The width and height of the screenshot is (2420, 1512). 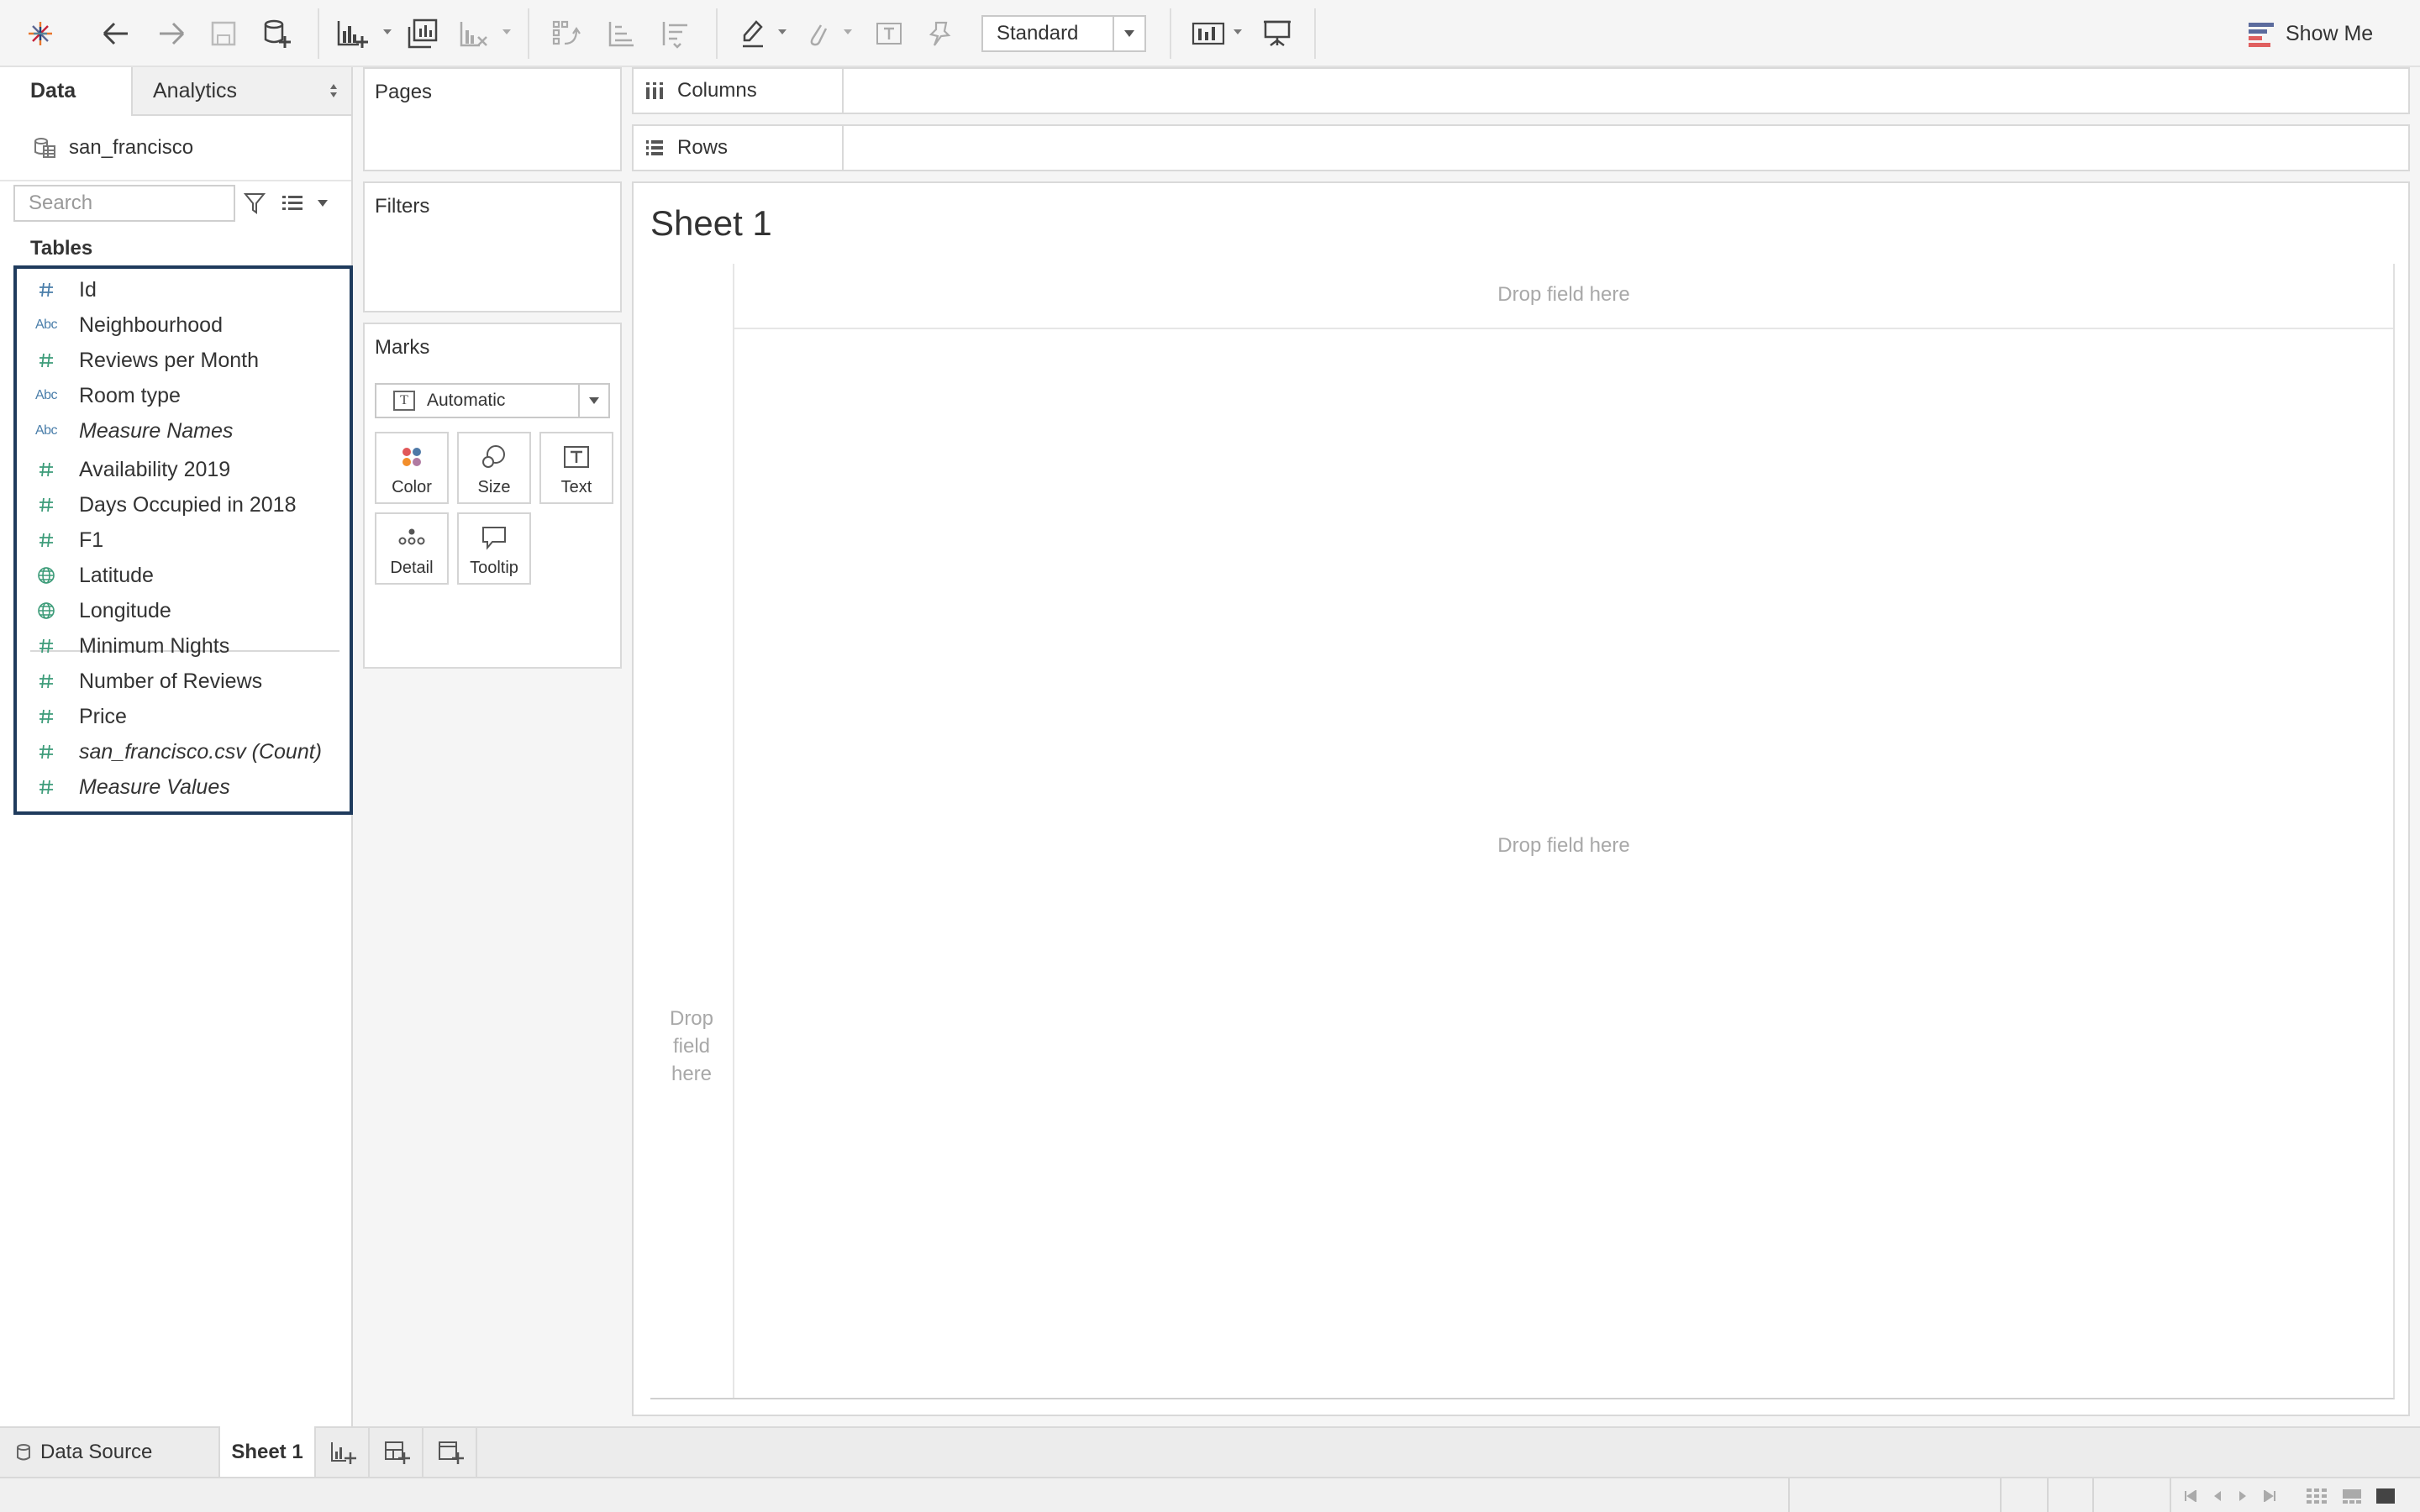 What do you see at coordinates (1210, 1494) in the screenshot?
I see `status-bar` at bounding box center [1210, 1494].